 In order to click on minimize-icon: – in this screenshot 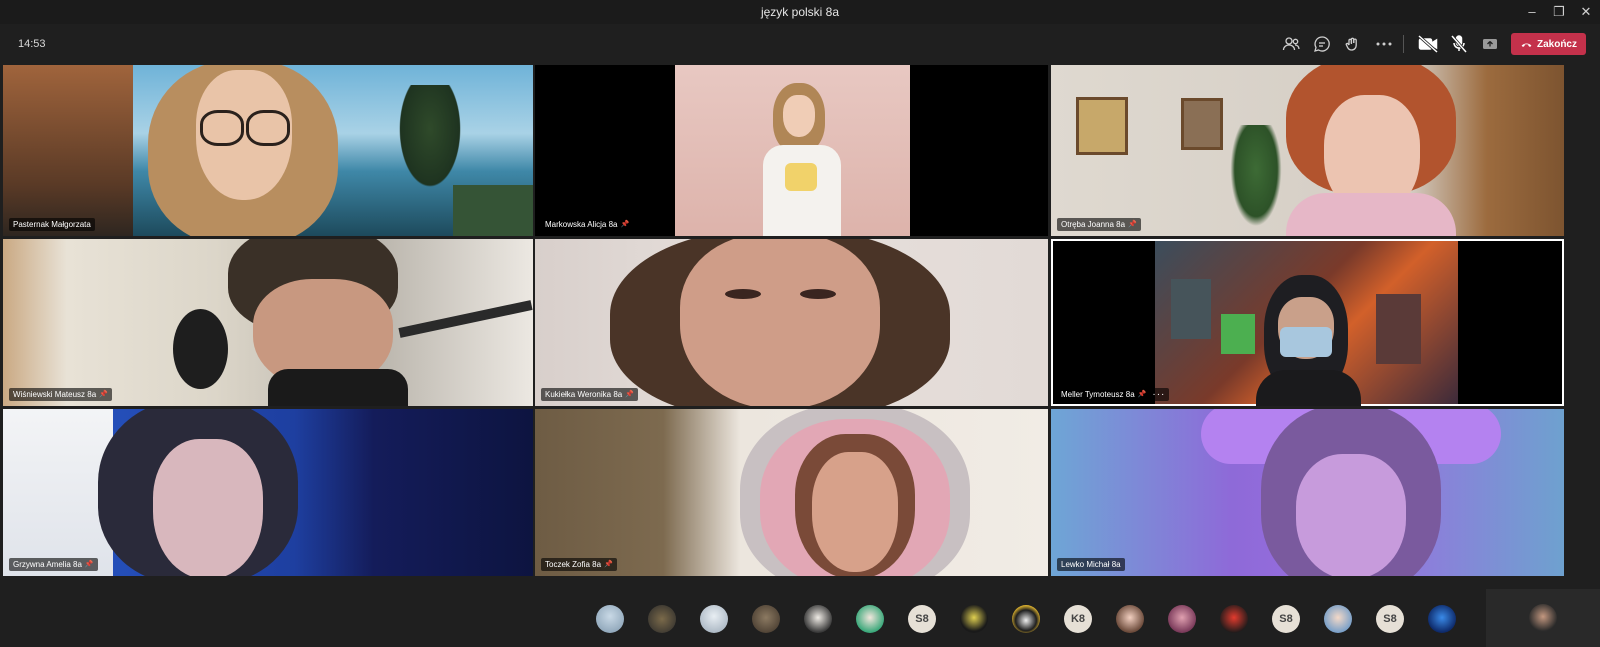, I will do `click(1532, 12)`.